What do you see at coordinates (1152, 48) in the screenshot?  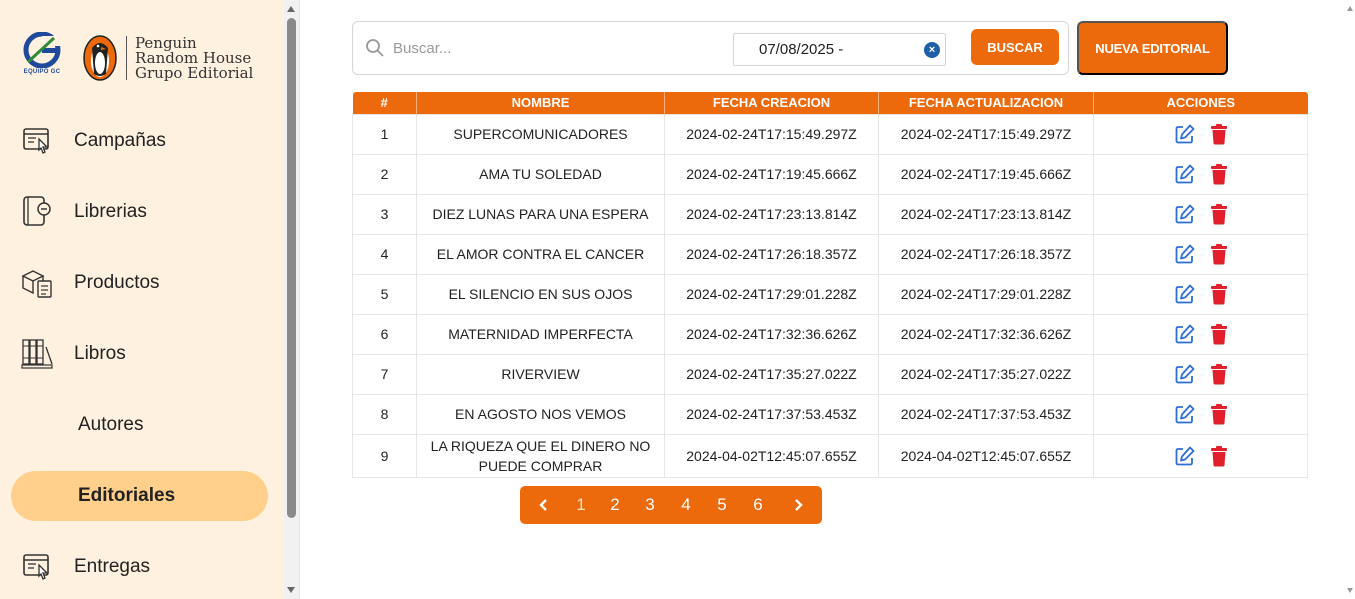 I see `new-editorial-button: NUEVA EDITORIAL` at bounding box center [1152, 48].